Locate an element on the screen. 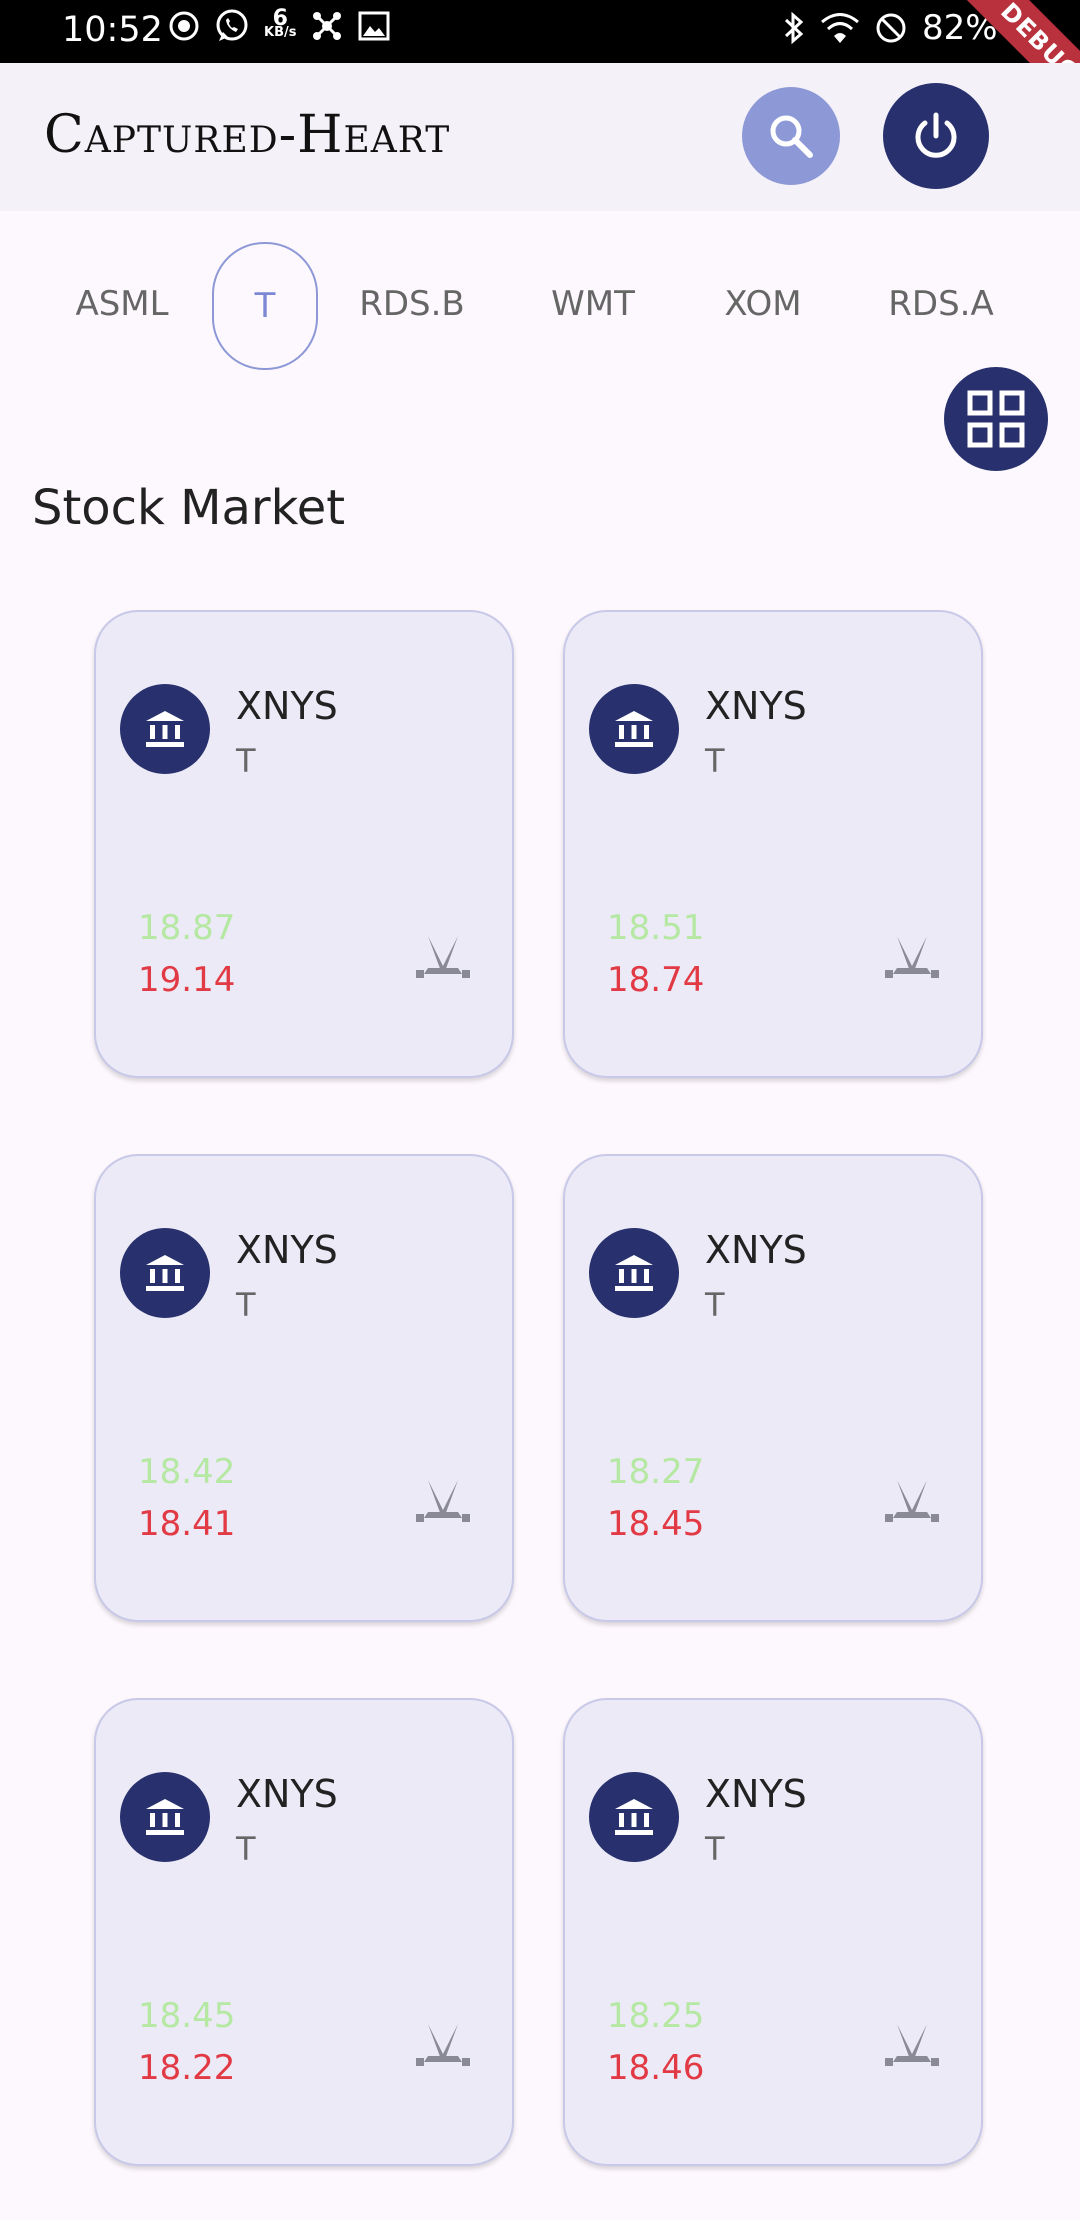  card-low-price: 18.46 is located at coordinates (656, 2068).